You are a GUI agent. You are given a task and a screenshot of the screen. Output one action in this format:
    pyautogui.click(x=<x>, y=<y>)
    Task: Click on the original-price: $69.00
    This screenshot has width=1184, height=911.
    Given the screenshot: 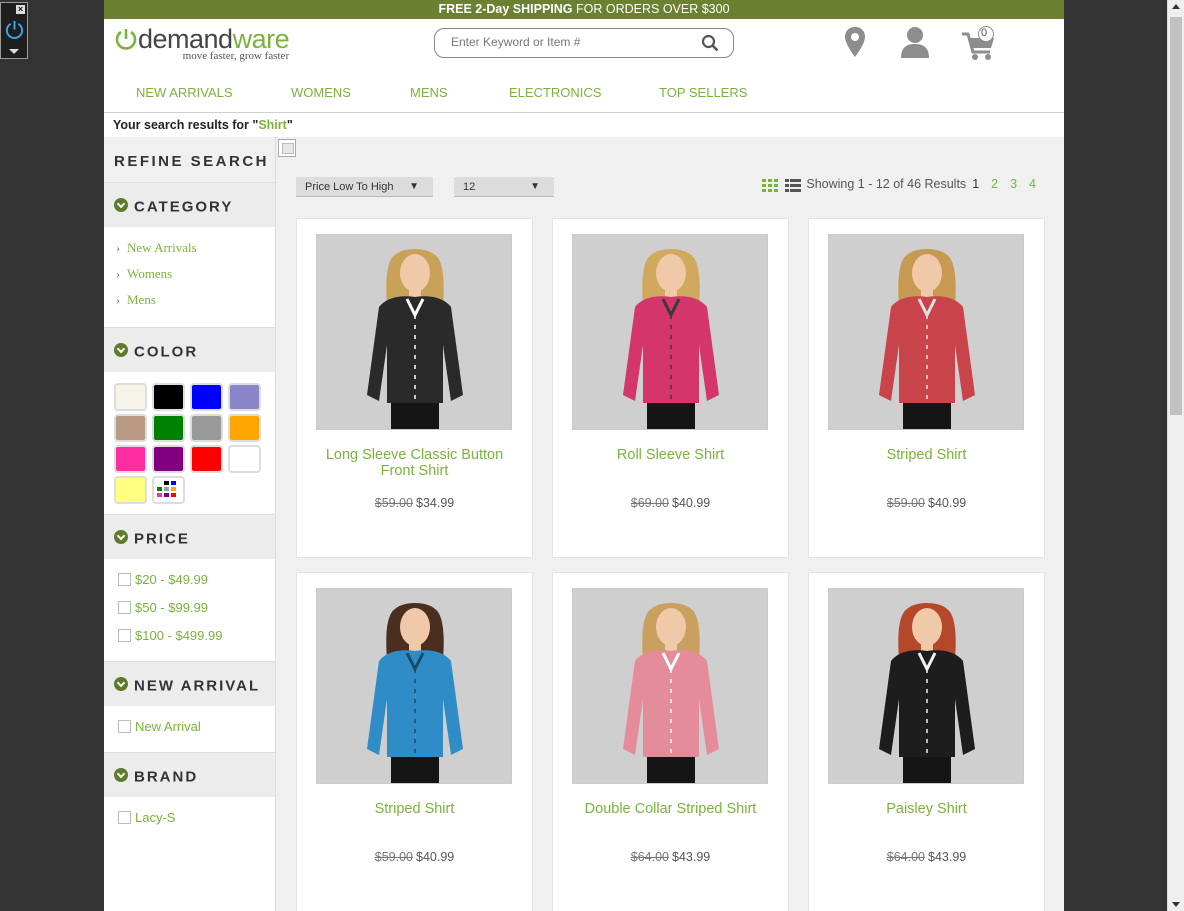 What is the action you would take?
    pyautogui.click(x=649, y=503)
    